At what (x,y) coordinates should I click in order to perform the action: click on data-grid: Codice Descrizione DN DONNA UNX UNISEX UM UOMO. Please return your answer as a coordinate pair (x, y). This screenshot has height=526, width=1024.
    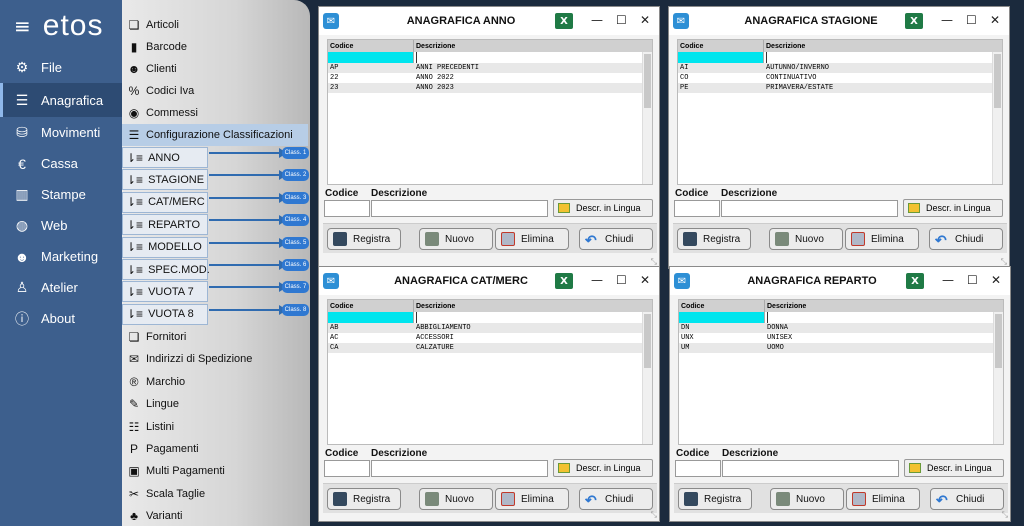
    Looking at the image, I should click on (841, 372).